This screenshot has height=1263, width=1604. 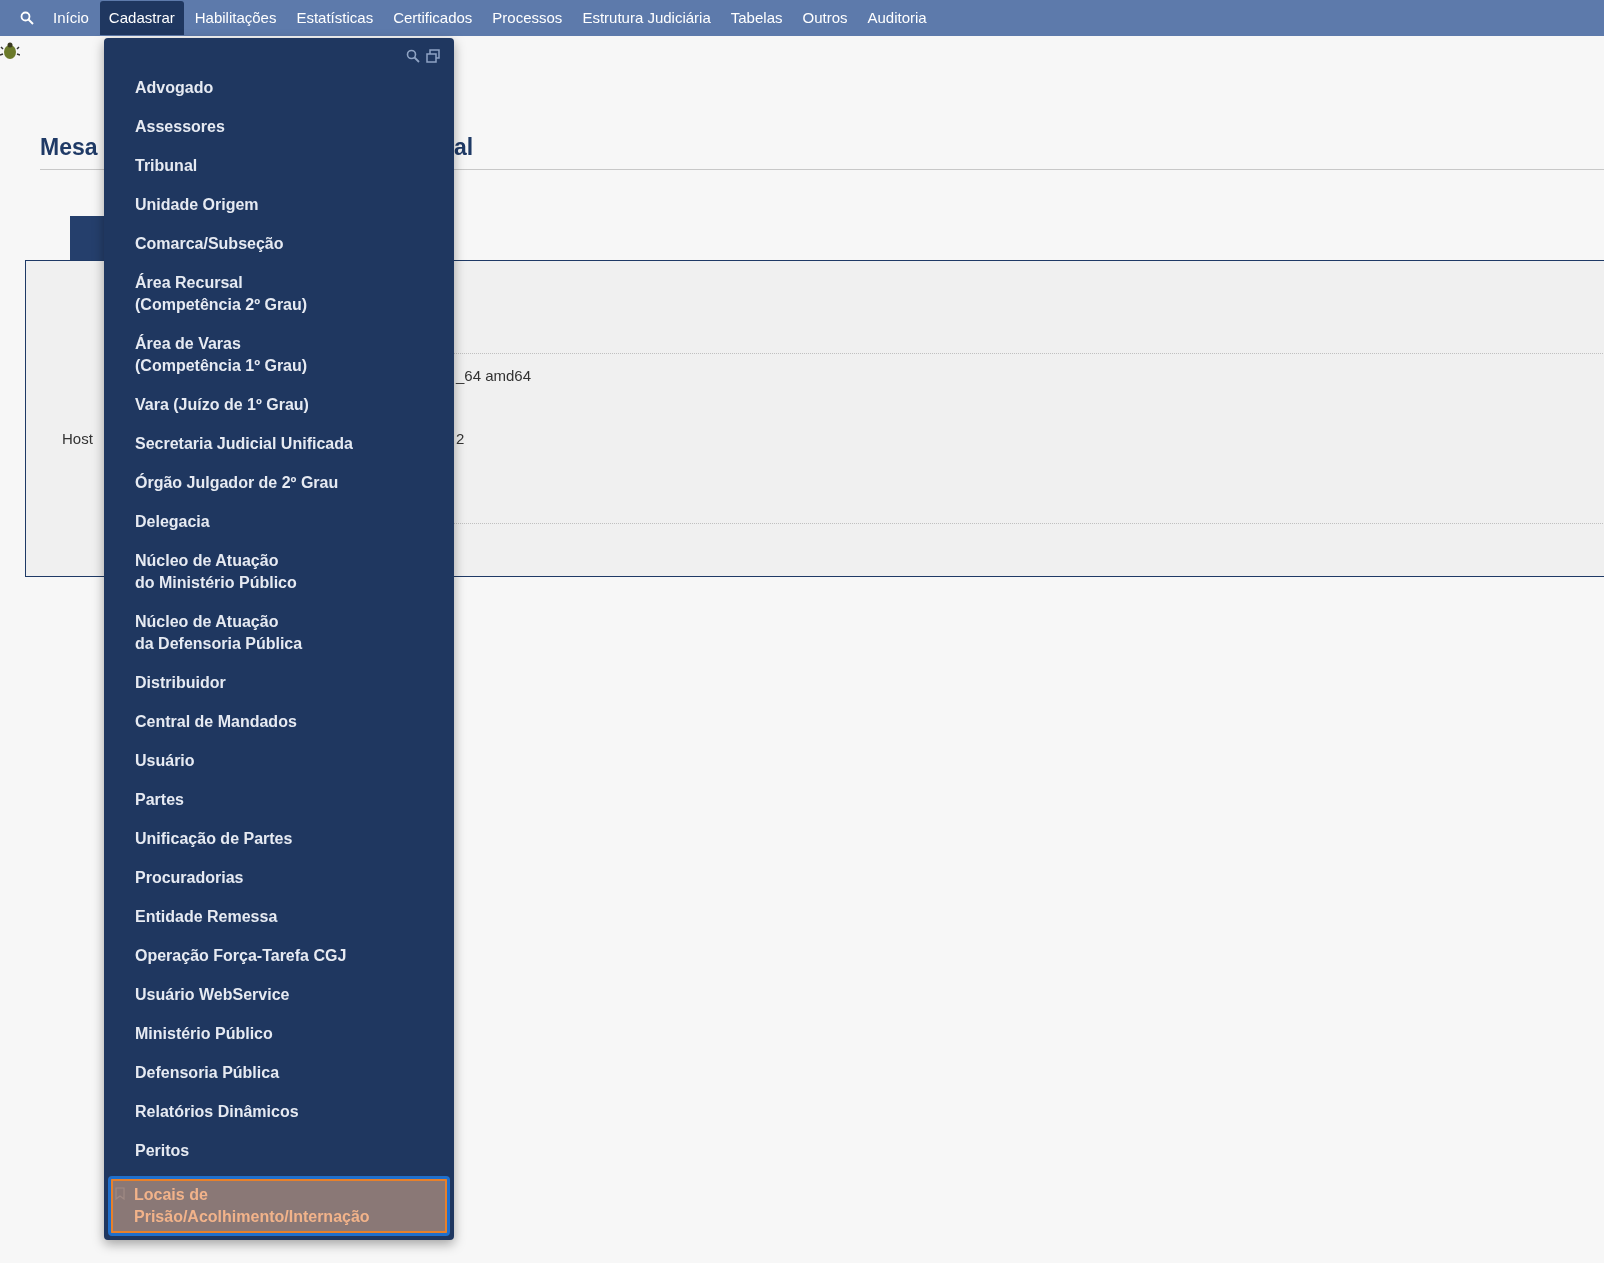 I want to click on nav-item: Certificados, so click(x=433, y=18).